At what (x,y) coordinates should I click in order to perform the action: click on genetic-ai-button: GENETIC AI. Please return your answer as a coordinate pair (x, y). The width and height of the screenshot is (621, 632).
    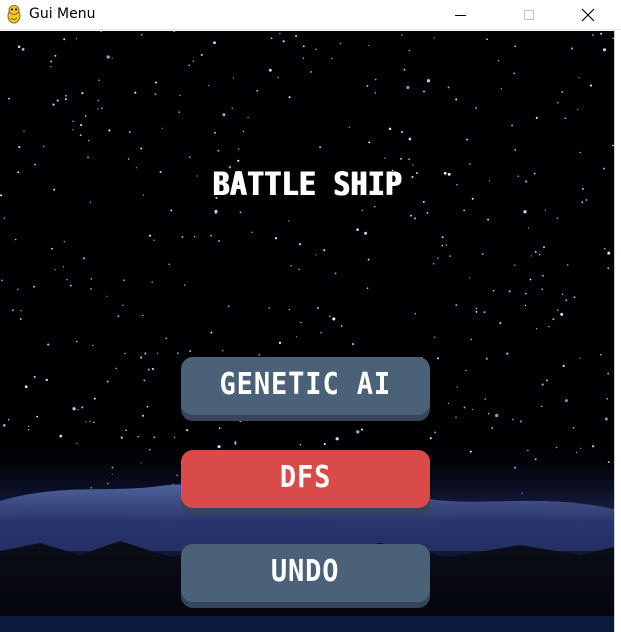
    Looking at the image, I should click on (305, 389).